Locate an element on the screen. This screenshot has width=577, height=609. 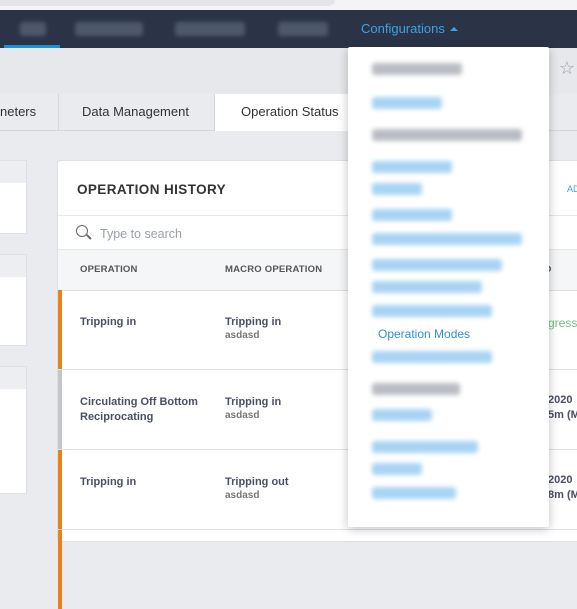
column-header-macro-operation: MACRO OPERATION is located at coordinates (273, 269).